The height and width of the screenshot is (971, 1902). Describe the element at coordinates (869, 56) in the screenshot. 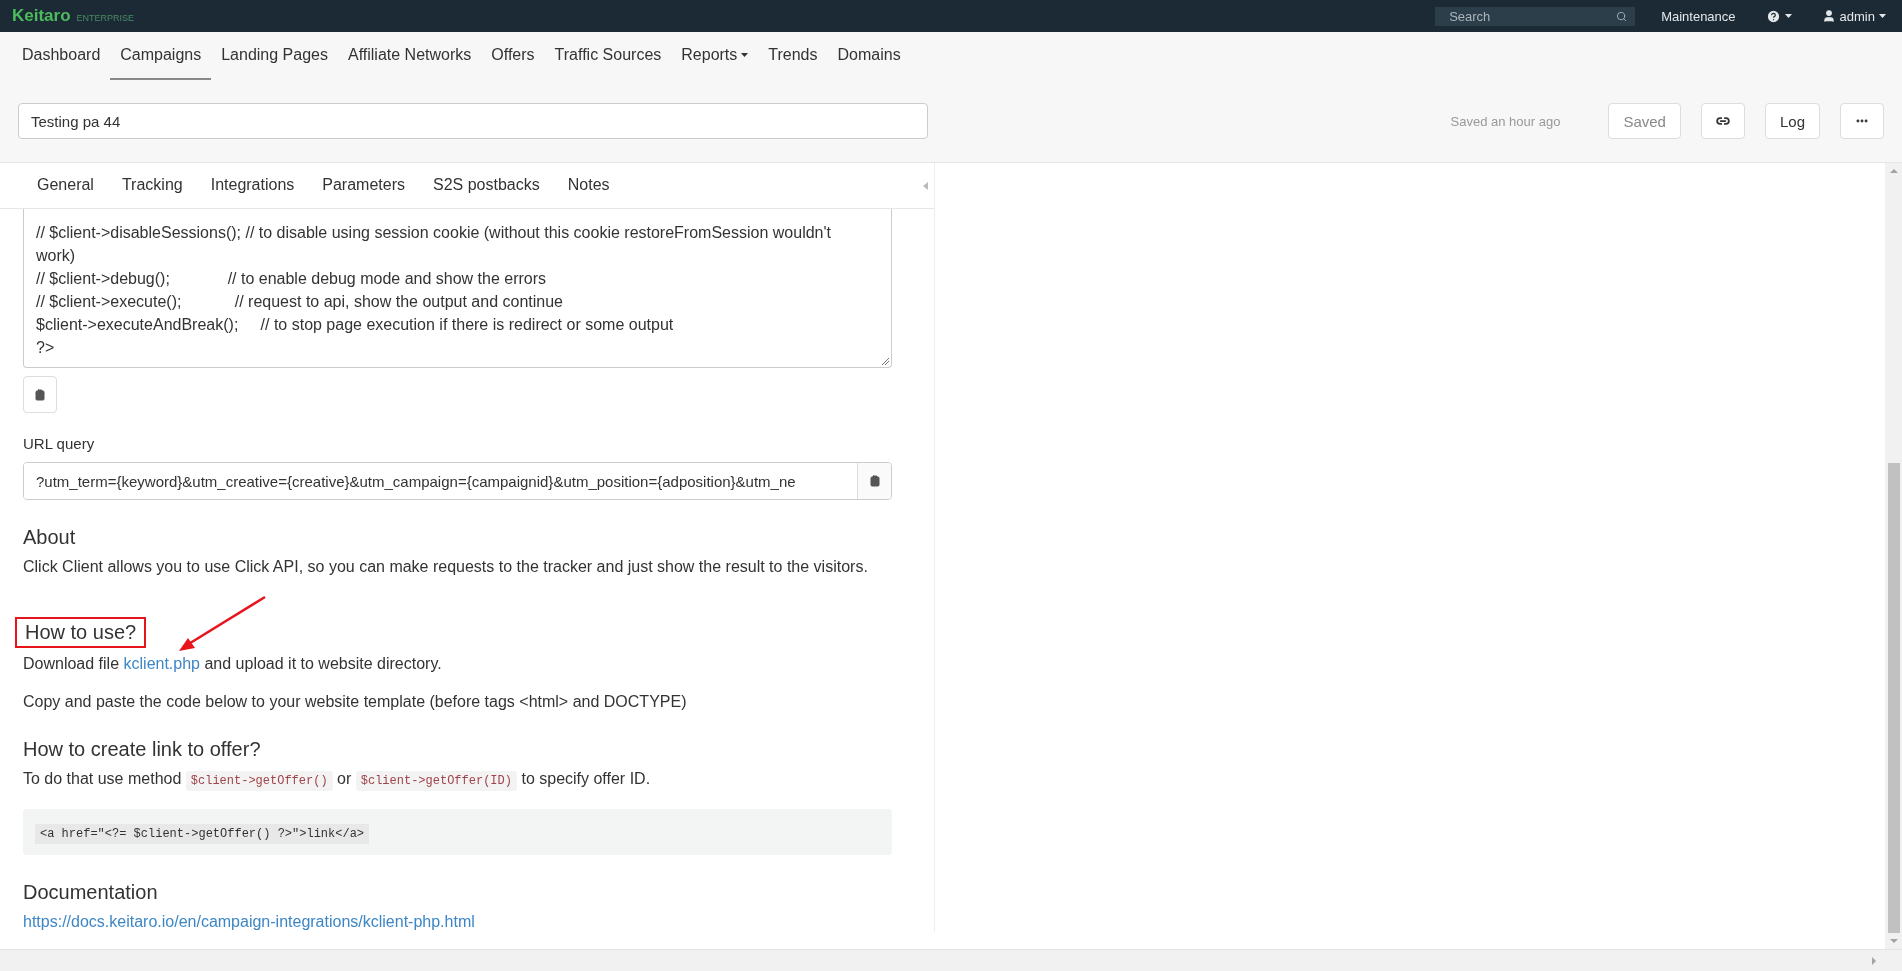

I see `nav-item: Domains` at that location.